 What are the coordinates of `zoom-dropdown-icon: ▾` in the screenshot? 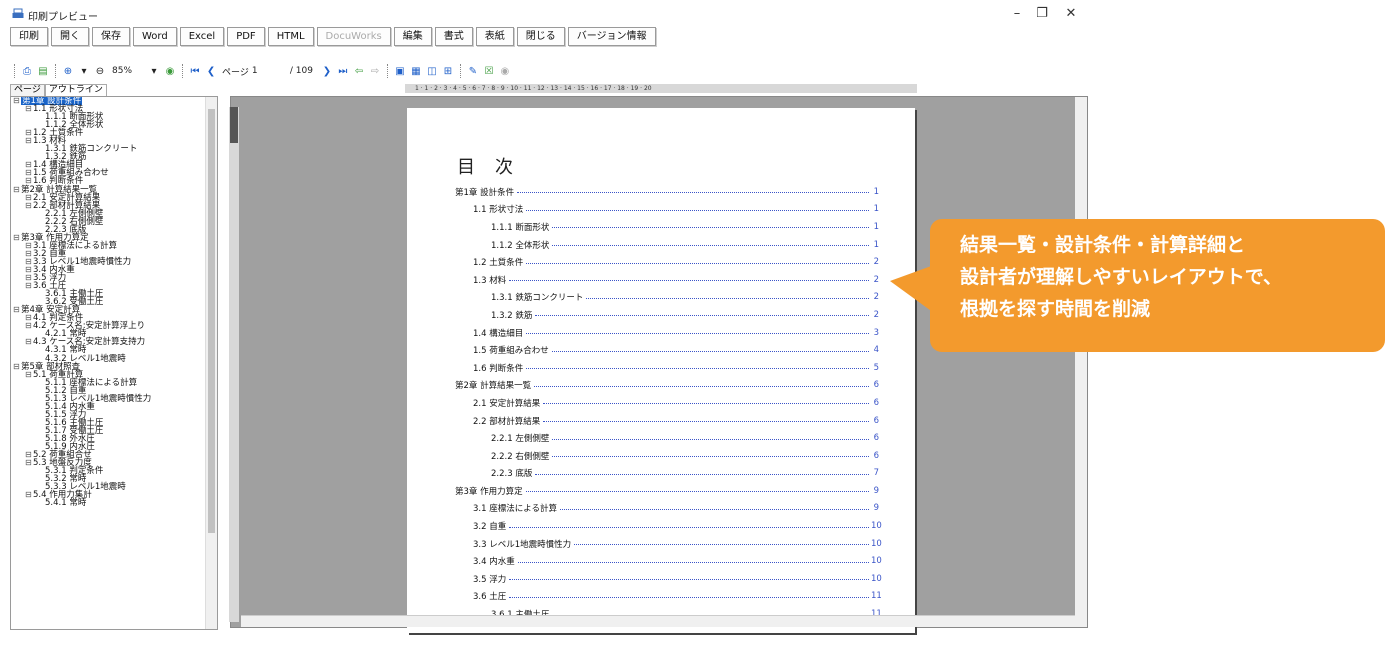 It's located at (84, 71).